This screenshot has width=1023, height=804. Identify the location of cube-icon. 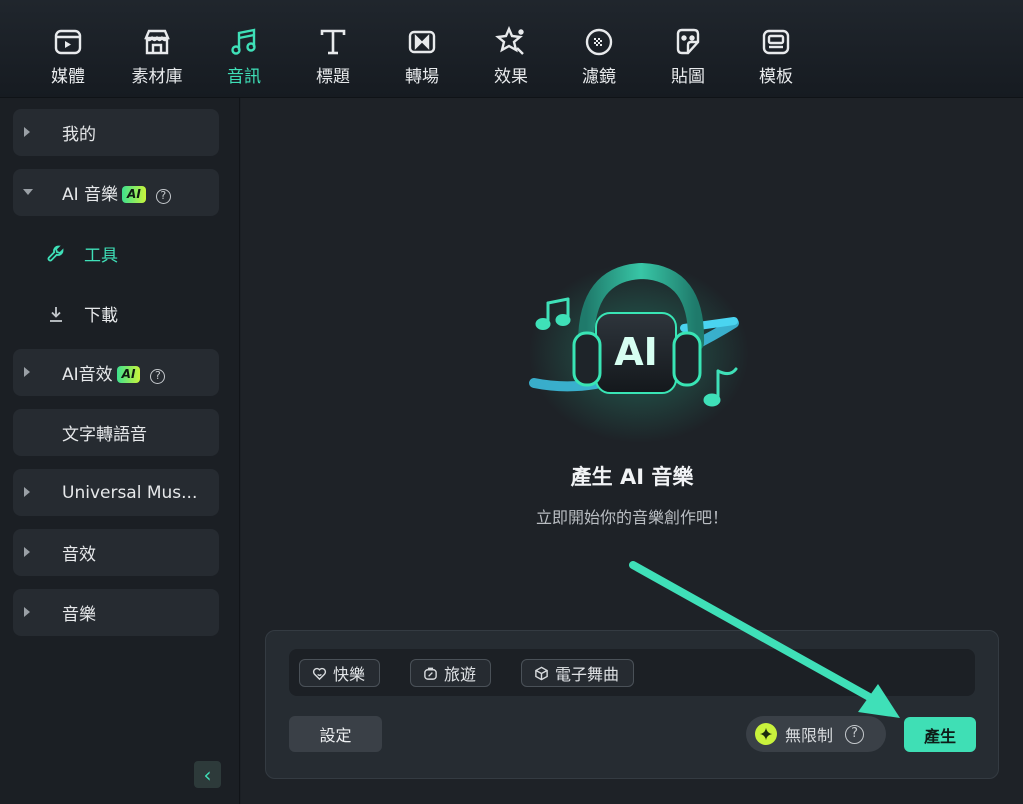
(541, 673).